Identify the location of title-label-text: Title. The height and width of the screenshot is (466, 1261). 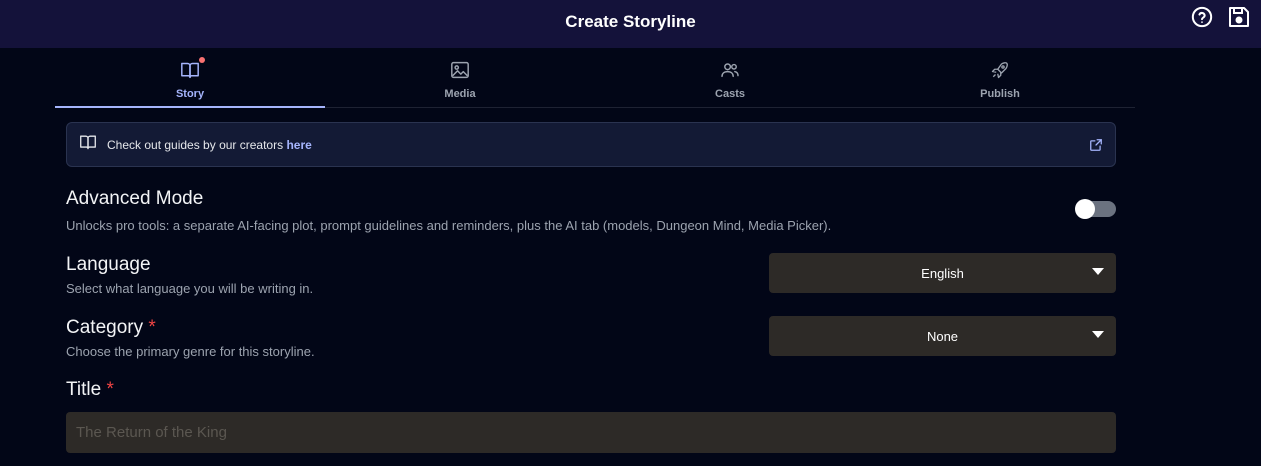
(84, 389).